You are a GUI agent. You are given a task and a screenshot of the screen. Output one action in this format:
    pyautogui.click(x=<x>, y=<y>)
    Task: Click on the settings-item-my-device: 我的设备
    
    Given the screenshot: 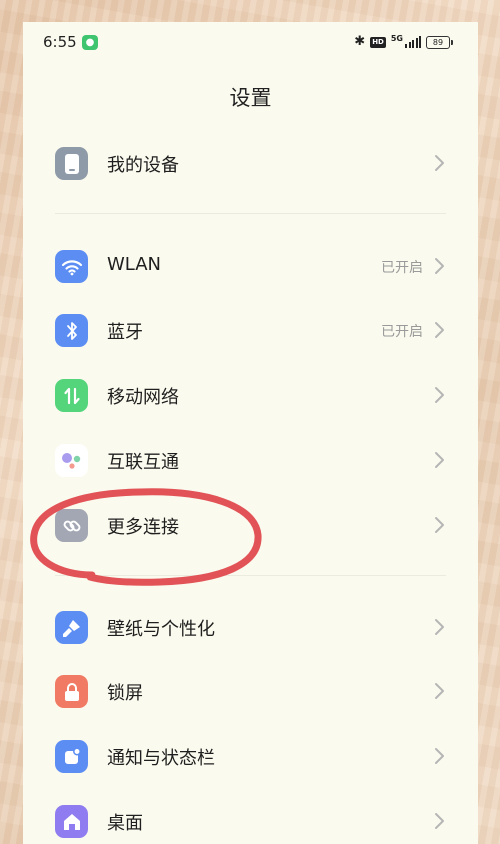 What is the action you would take?
    pyautogui.click(x=250, y=163)
    